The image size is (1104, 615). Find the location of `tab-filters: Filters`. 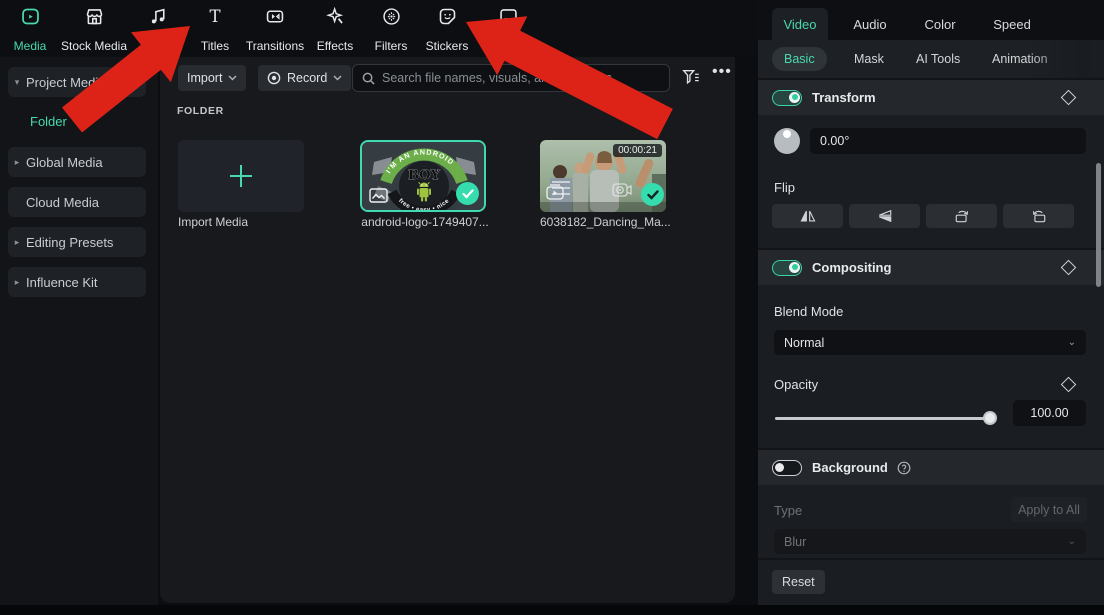

tab-filters: Filters is located at coordinates (391, 29).